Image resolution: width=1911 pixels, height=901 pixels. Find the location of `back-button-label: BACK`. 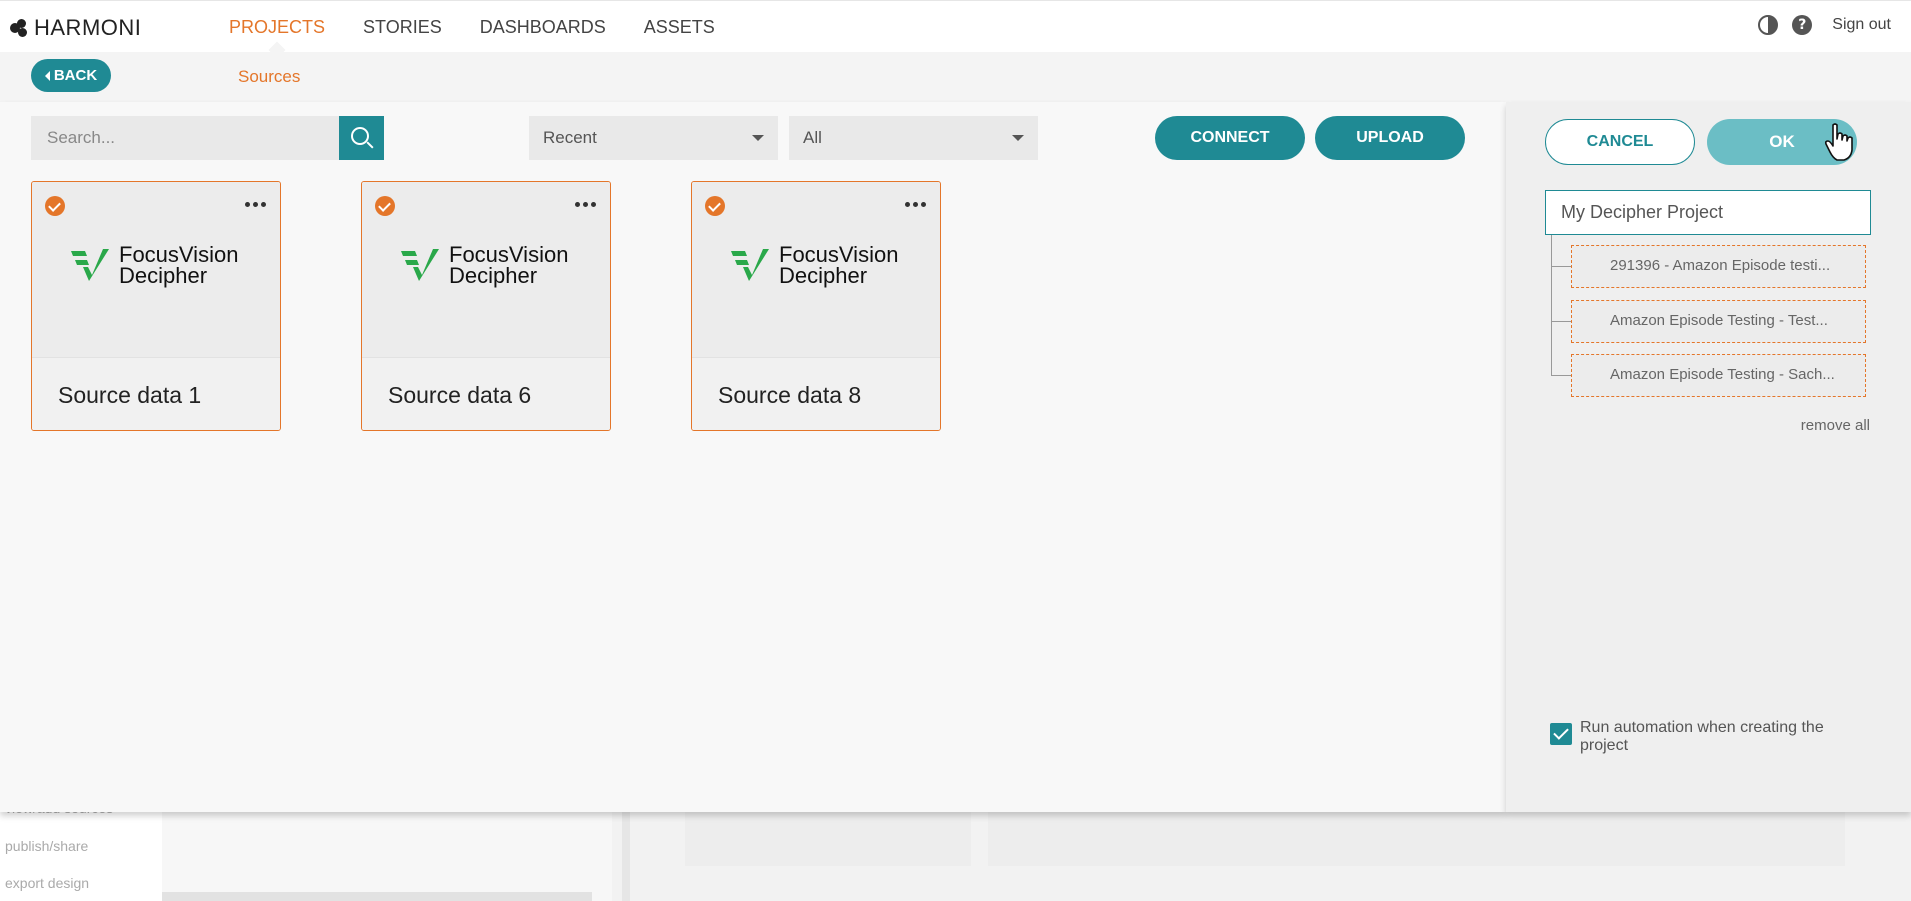

back-button-label: BACK is located at coordinates (75, 75).